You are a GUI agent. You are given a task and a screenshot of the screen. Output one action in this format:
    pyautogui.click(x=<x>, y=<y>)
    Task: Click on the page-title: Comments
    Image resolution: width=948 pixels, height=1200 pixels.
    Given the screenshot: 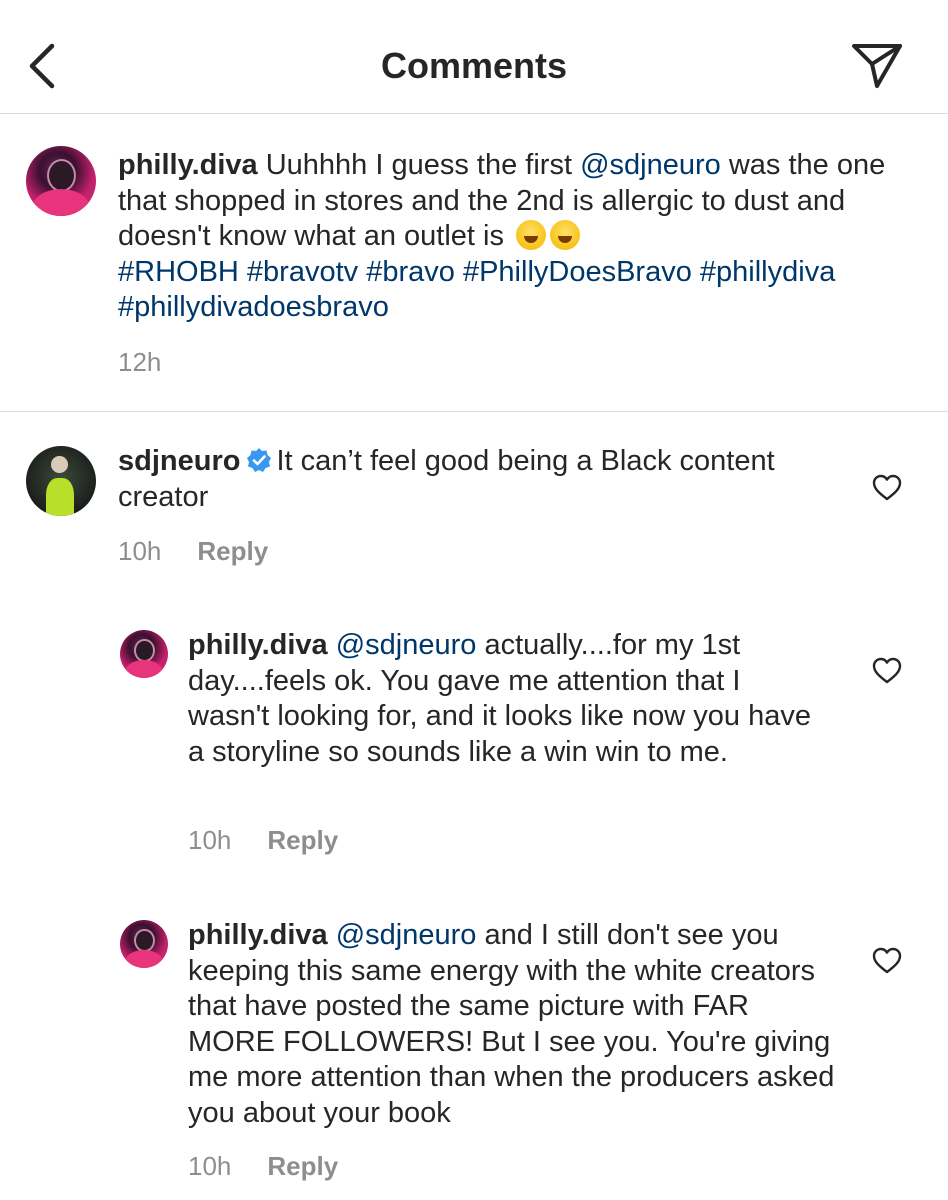 What is the action you would take?
    pyautogui.click(x=474, y=65)
    